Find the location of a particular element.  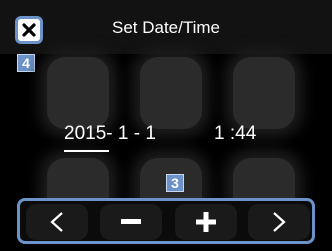

callout-badge-3: 3 is located at coordinates (175, 183).